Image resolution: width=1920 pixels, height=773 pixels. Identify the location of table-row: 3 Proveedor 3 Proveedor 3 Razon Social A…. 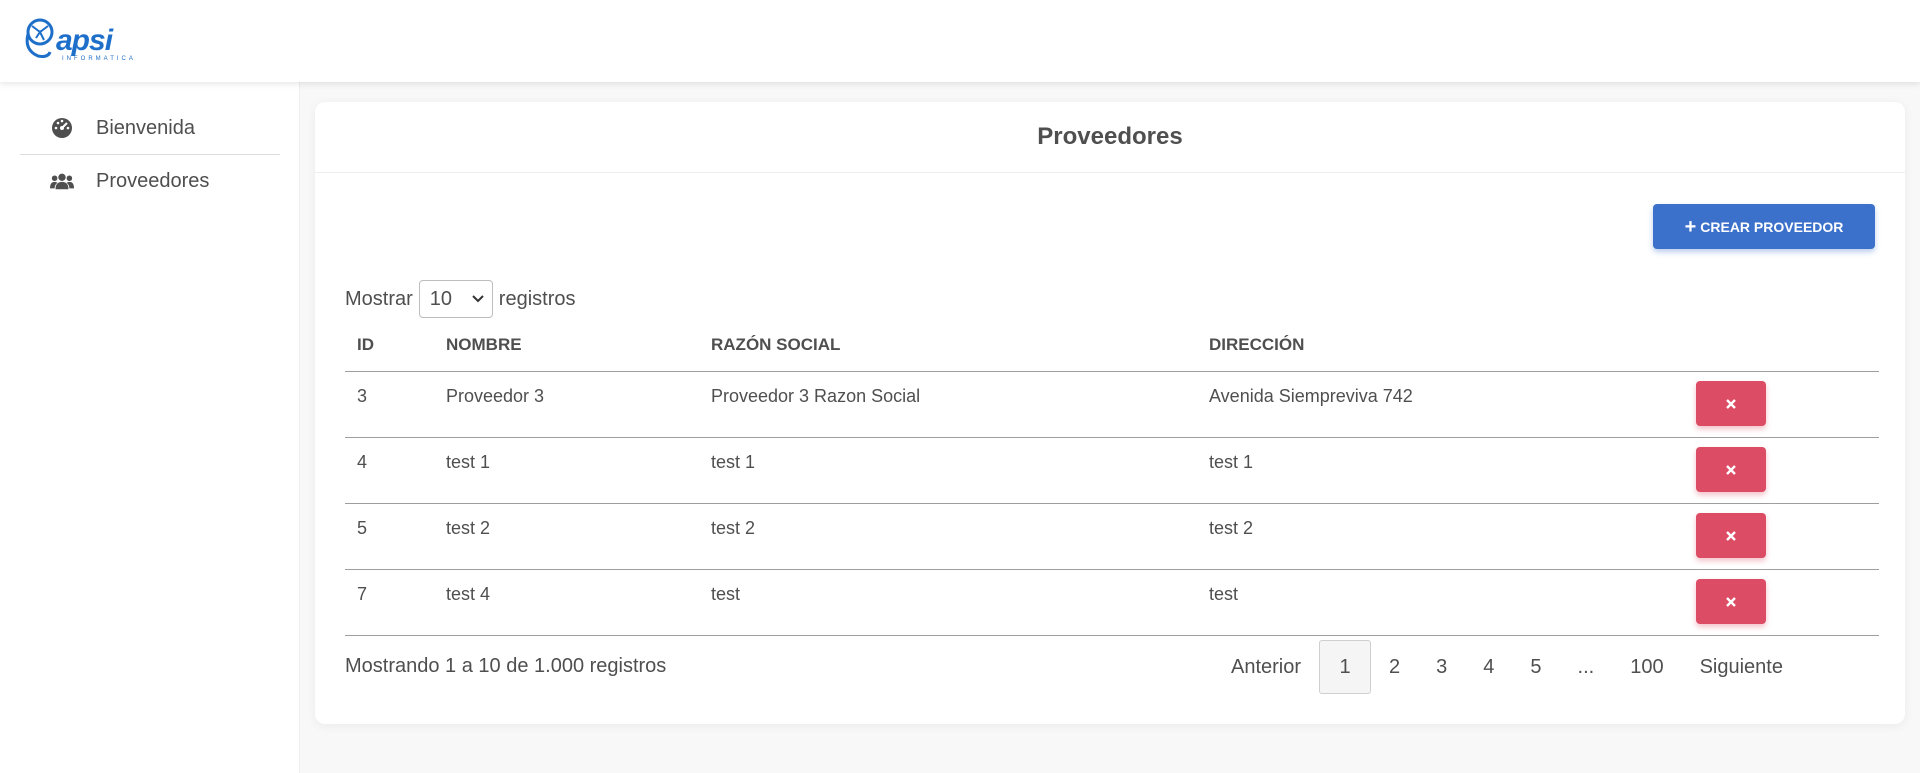
(1112, 405).